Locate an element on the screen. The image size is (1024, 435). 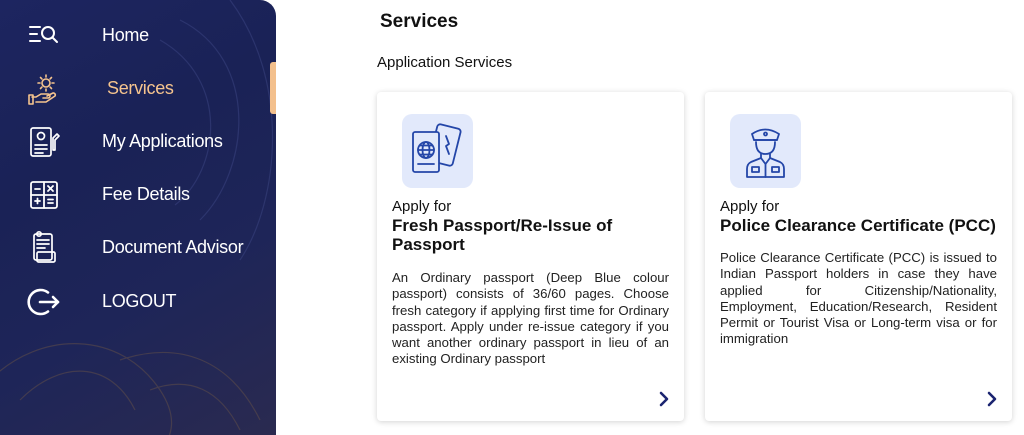
sidebar-item-services: Services is located at coordinates (138, 88).